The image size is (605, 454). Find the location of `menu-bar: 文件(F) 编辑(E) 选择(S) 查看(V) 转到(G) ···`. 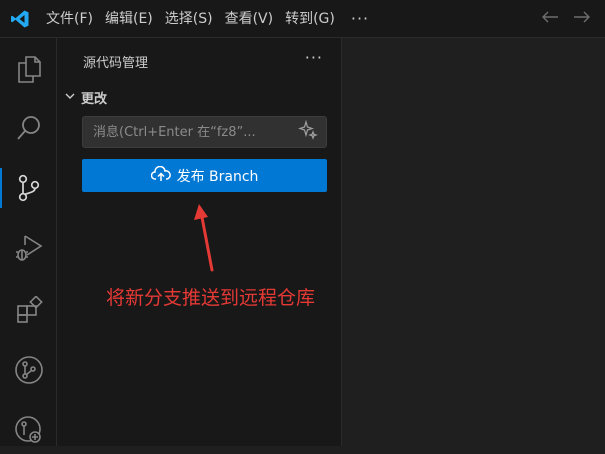

menu-bar: 文件(F) 编辑(E) 选择(S) 查看(V) 转到(G) ··· is located at coordinates (209, 18).